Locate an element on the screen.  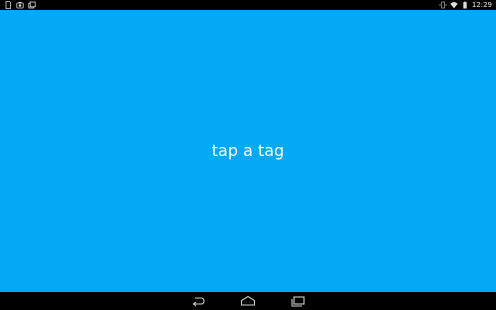
recent-apps-button is located at coordinates (298, 301).